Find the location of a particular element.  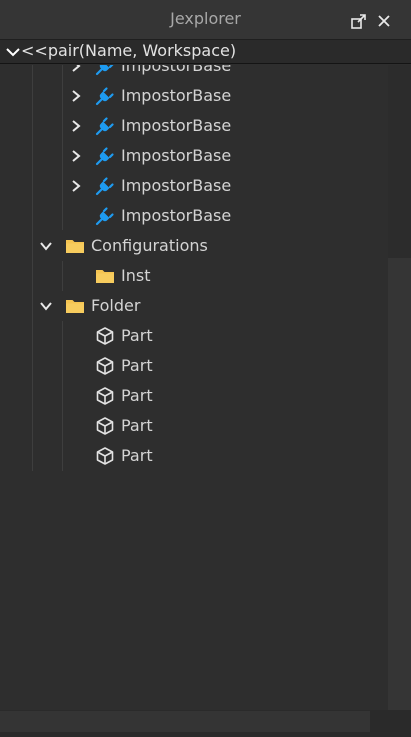

undock-icon is located at coordinates (359, 21).